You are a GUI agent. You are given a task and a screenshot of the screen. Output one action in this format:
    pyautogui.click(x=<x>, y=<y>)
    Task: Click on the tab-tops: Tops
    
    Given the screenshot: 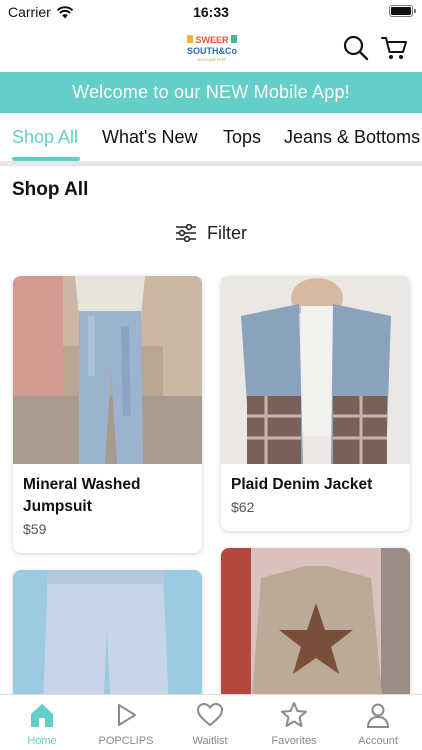 What is the action you would take?
    pyautogui.click(x=242, y=137)
    